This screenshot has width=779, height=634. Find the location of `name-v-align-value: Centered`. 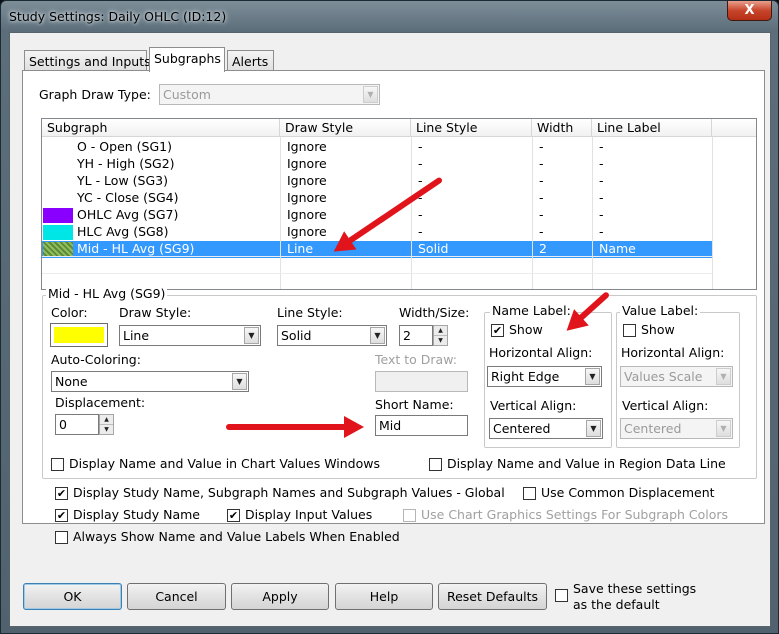

name-v-align-value: Centered is located at coordinates (522, 428).